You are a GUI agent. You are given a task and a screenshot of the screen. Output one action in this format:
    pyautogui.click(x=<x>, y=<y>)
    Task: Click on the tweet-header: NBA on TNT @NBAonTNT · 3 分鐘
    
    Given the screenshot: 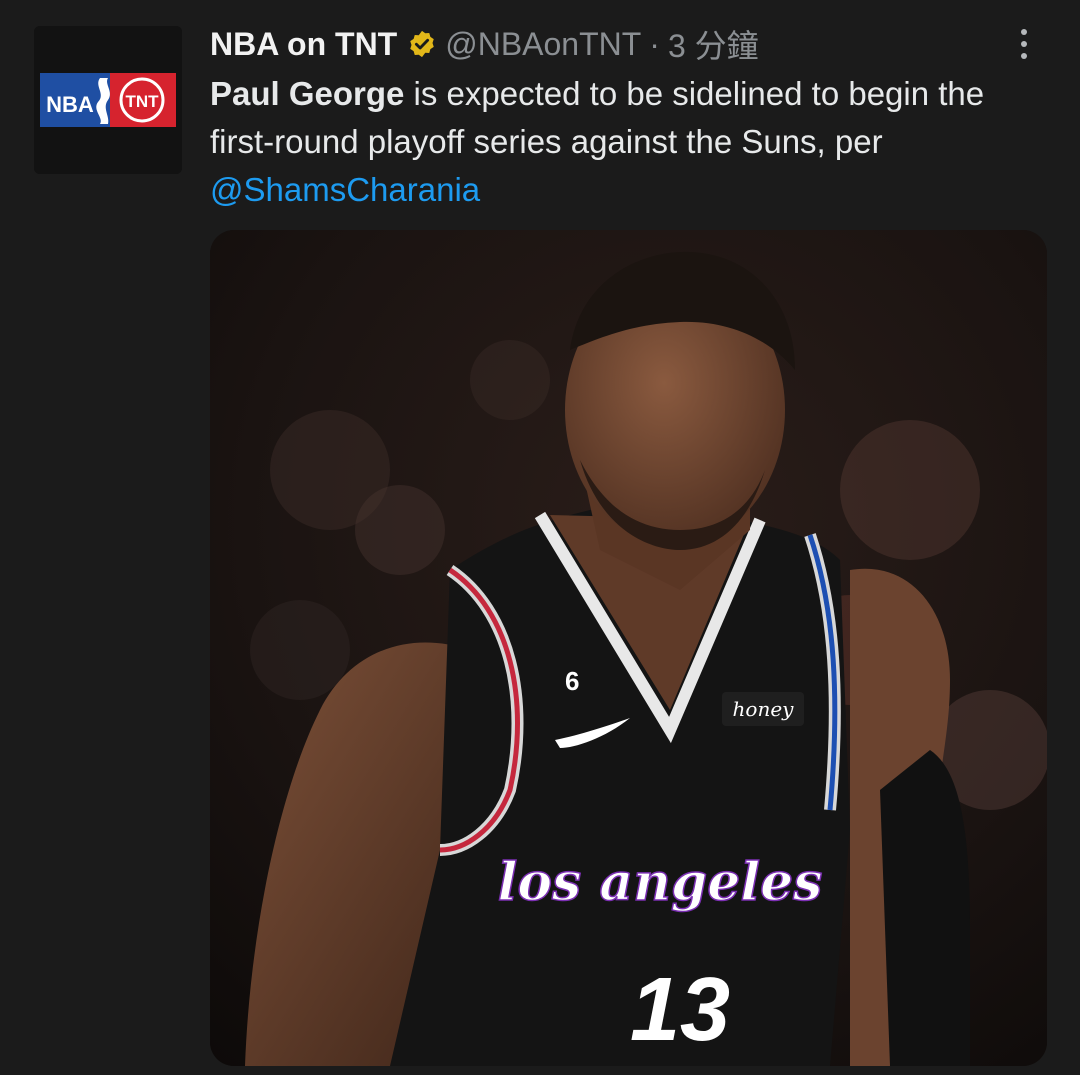 What is the action you would take?
    pyautogui.click(x=615, y=44)
    